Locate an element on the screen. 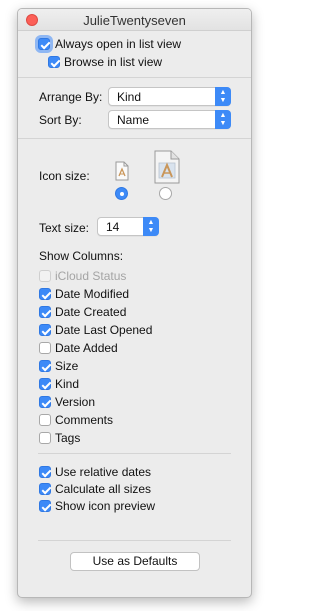 The image size is (320, 611). date-created-checkbox is located at coordinates (45, 312).